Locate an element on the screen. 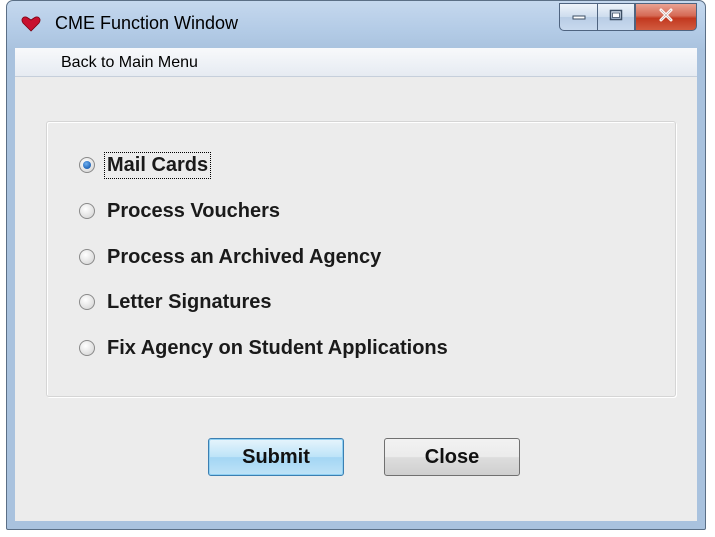 This screenshot has width=715, height=537. window-title: CME Function Window is located at coordinates (147, 23).